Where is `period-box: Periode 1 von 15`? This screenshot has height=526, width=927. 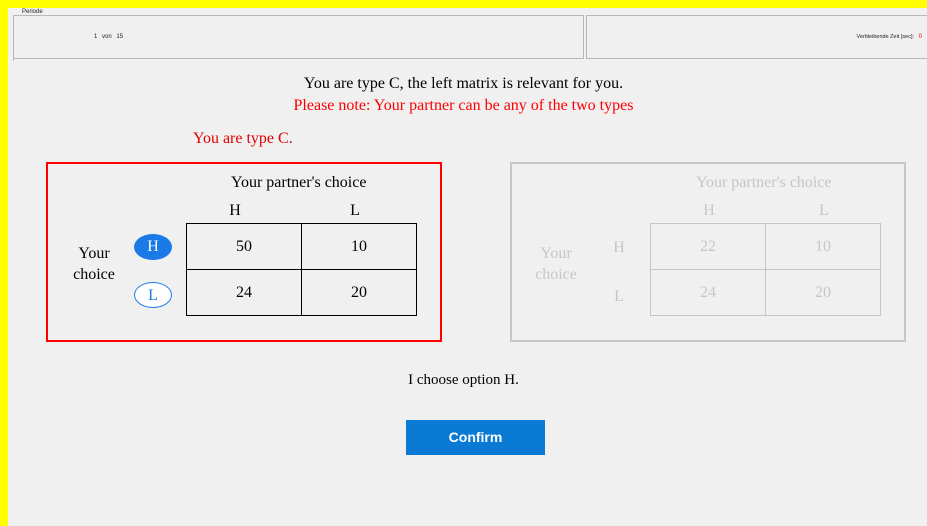
period-box: Periode 1 von 15 is located at coordinates (298, 34).